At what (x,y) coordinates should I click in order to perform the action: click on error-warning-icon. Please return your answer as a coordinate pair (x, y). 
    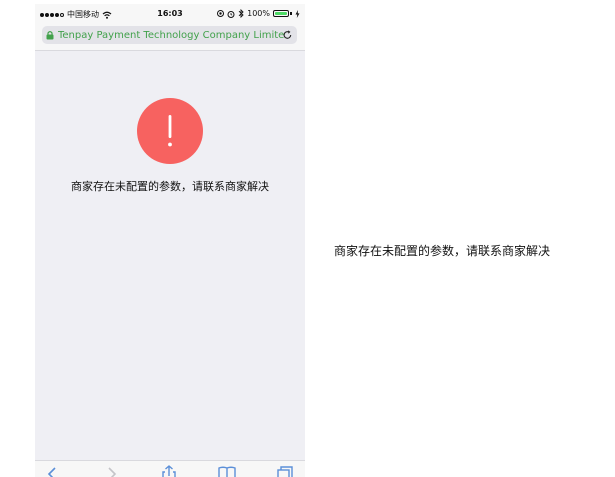
    Looking at the image, I should click on (170, 131).